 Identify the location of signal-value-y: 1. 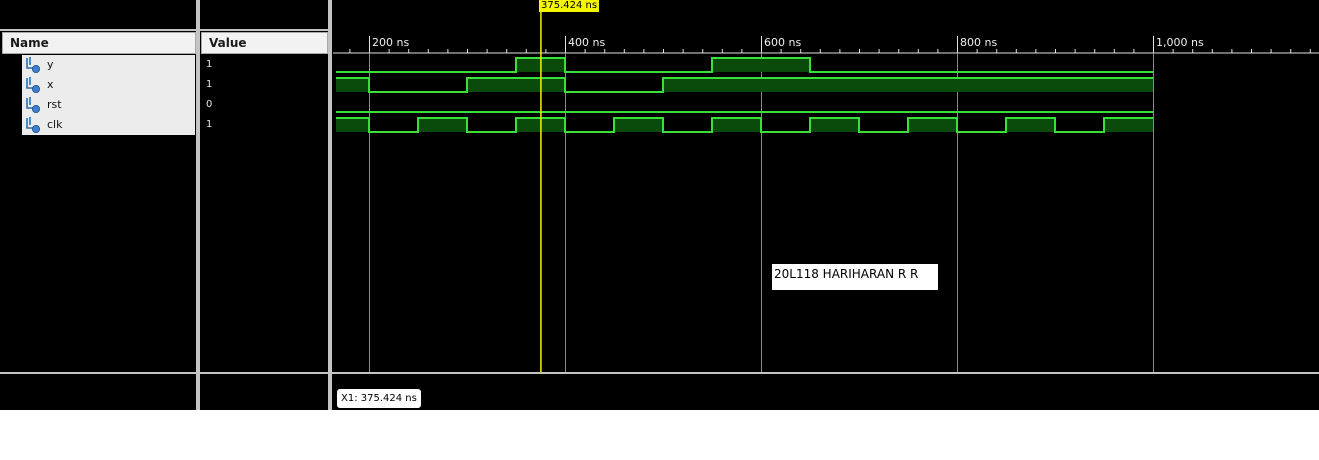
(209, 64).